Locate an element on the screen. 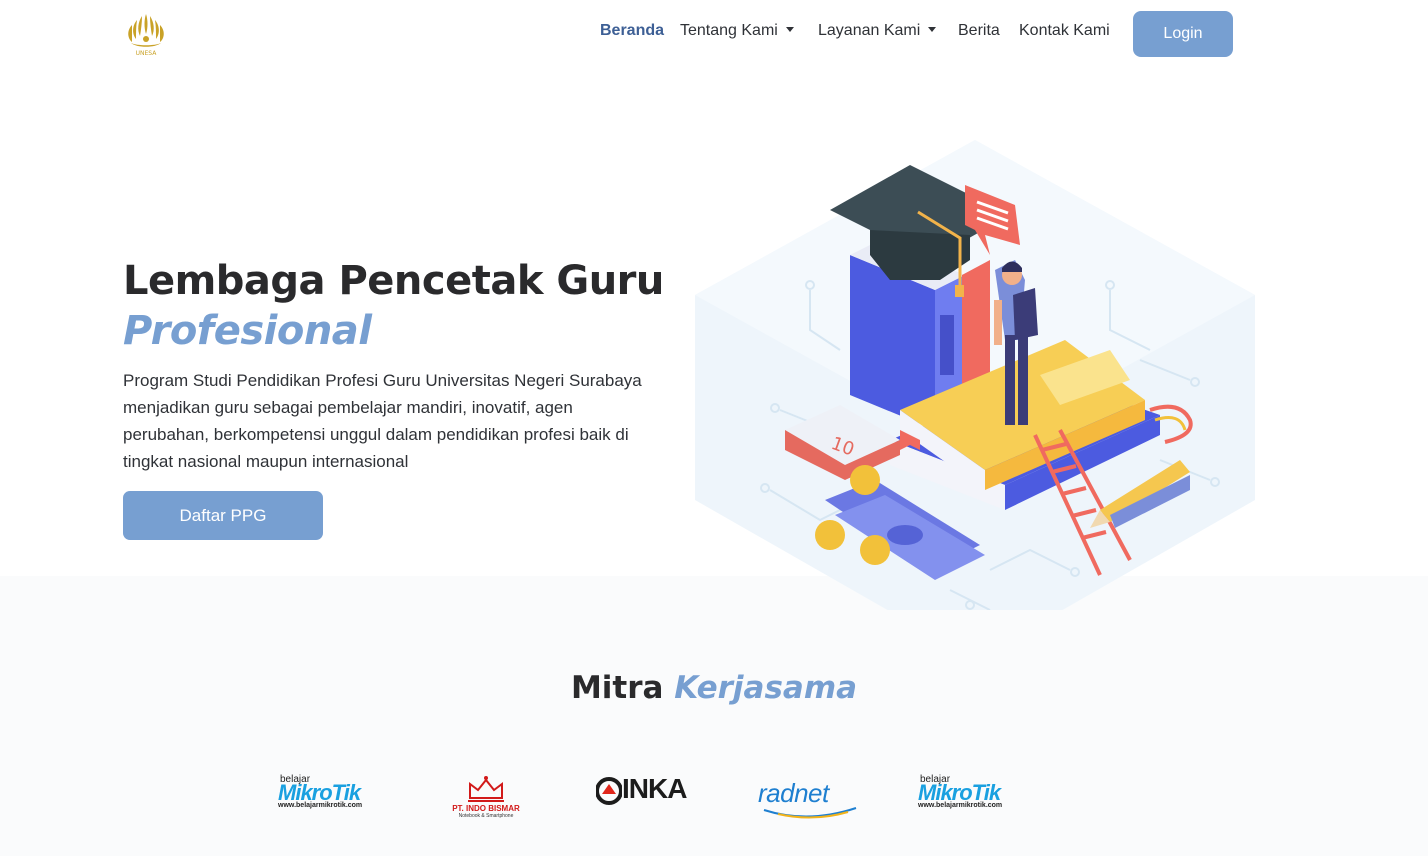  partner-inka: INKA is located at coordinates (648, 798).